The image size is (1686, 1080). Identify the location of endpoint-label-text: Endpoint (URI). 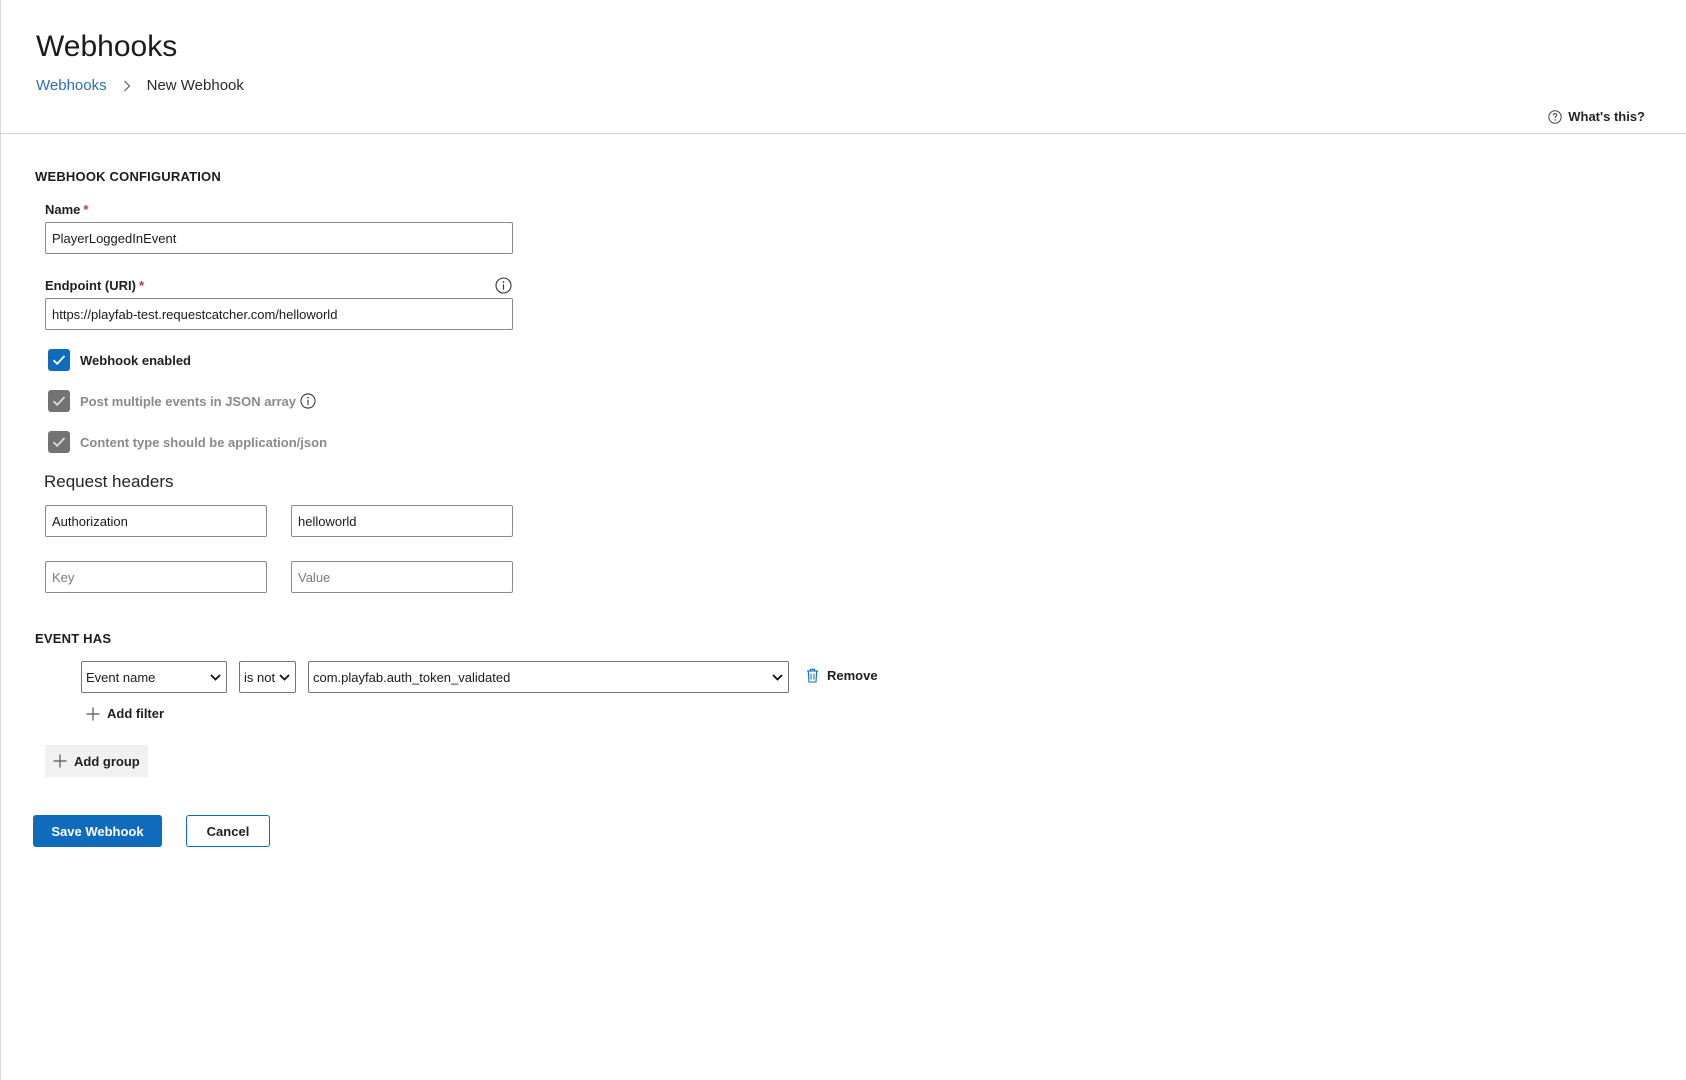
(90, 285).